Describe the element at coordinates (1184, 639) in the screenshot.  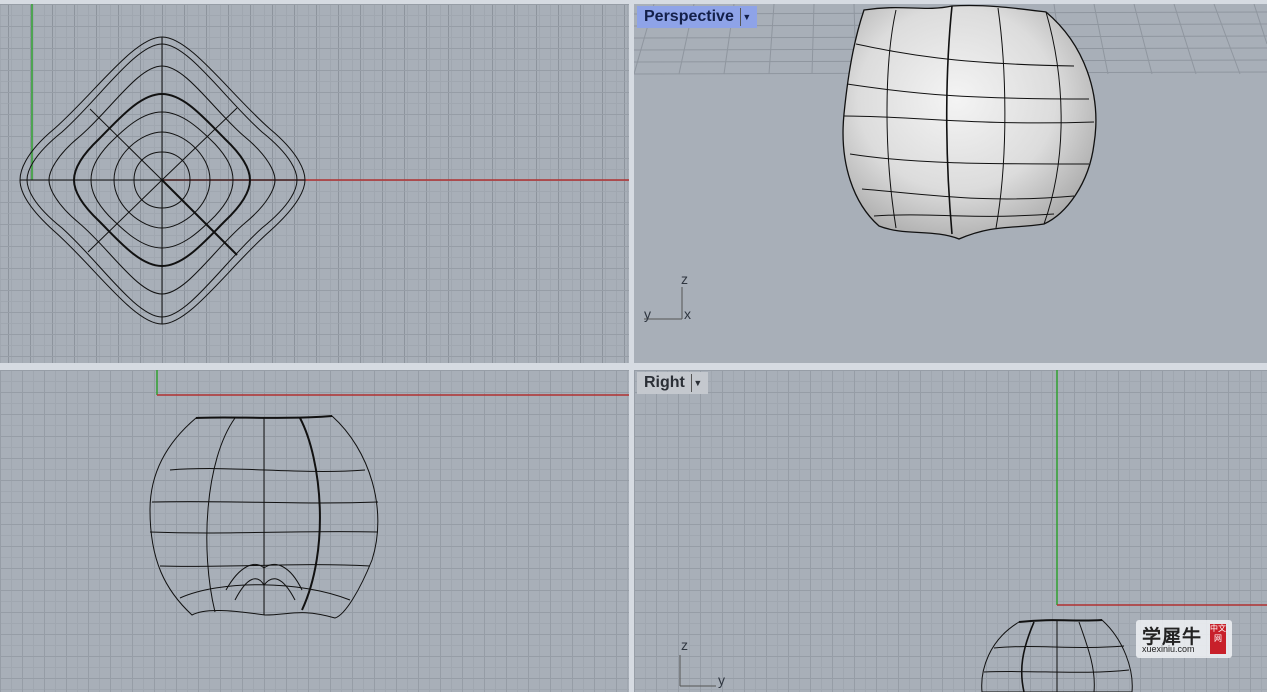
I see `watermark-logo: 学犀牛 xuexiniu.com 中文网` at that location.